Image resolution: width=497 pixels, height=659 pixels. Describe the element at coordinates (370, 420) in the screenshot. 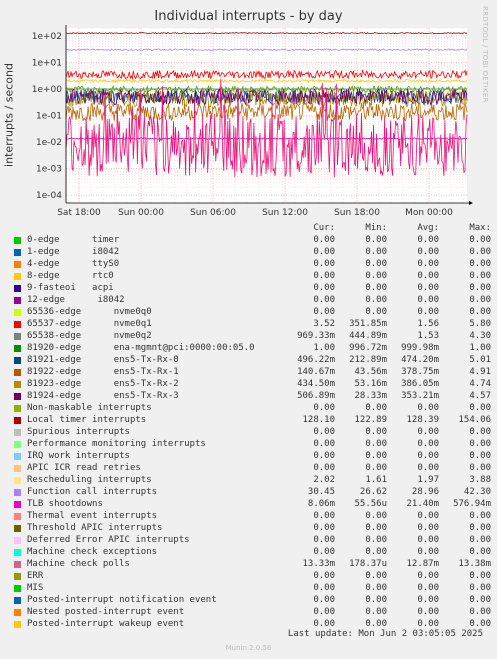

I see `legend-min-value: 122.89` at that location.